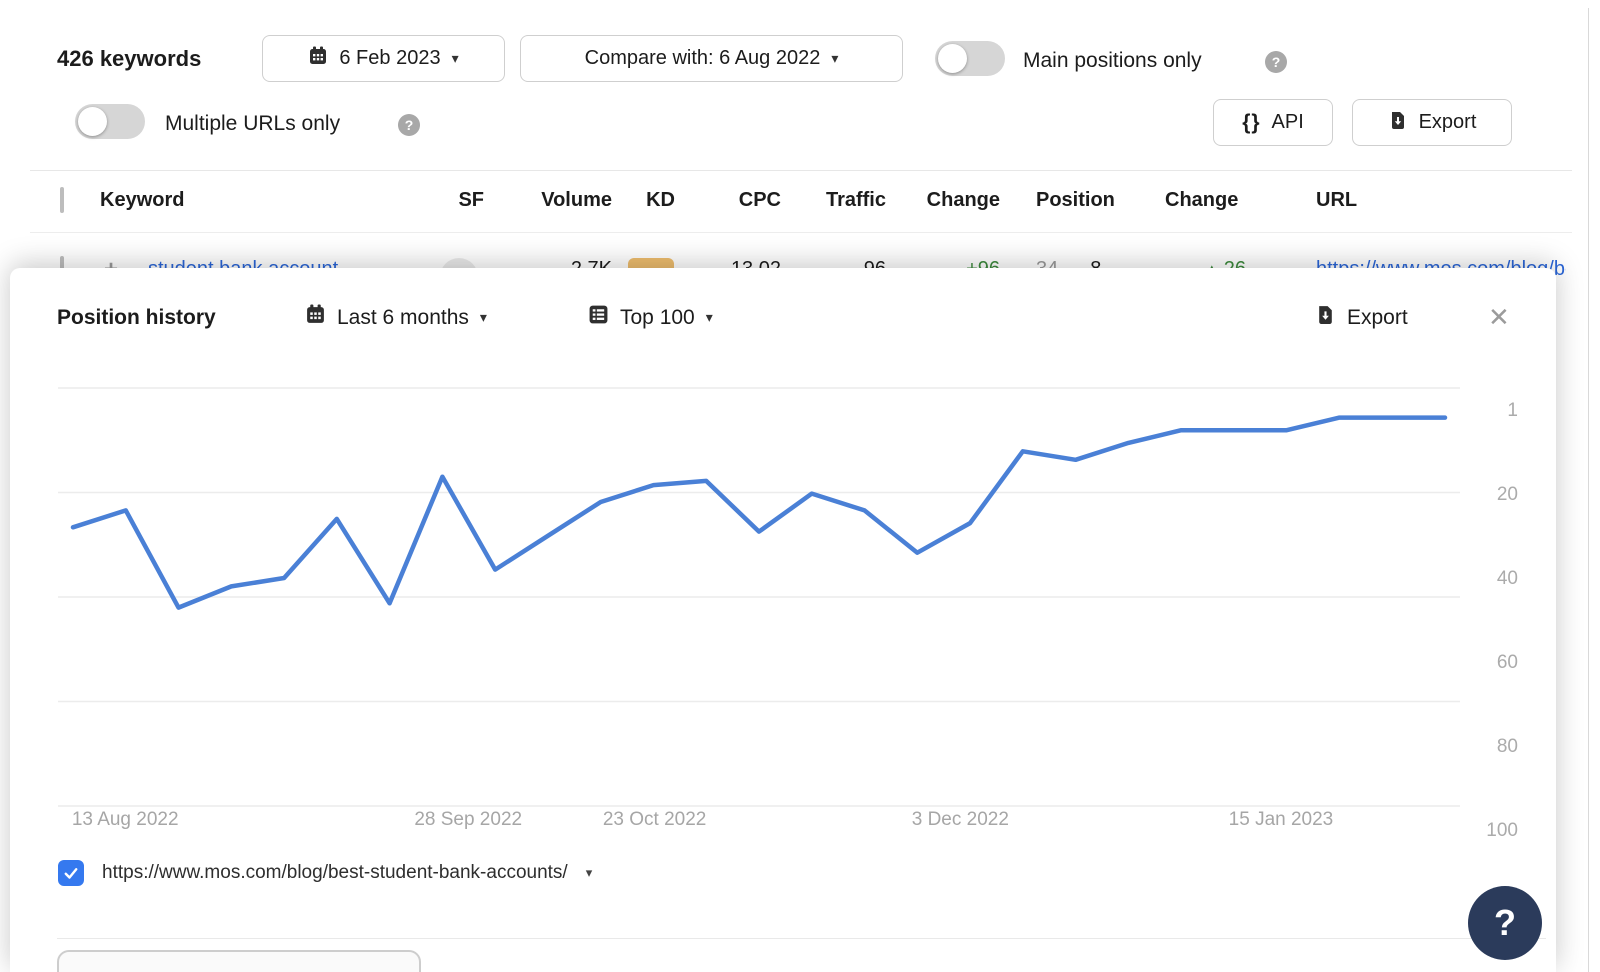 This screenshot has width=1600, height=972. I want to click on svg-text: 60, so click(1507, 662).